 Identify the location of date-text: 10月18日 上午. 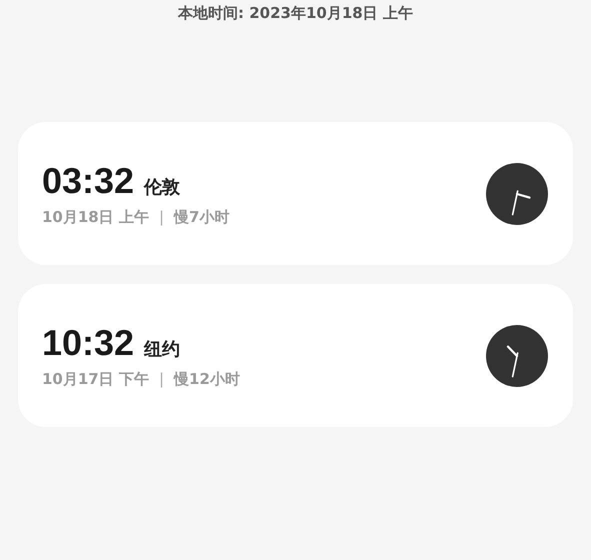
(95, 217).